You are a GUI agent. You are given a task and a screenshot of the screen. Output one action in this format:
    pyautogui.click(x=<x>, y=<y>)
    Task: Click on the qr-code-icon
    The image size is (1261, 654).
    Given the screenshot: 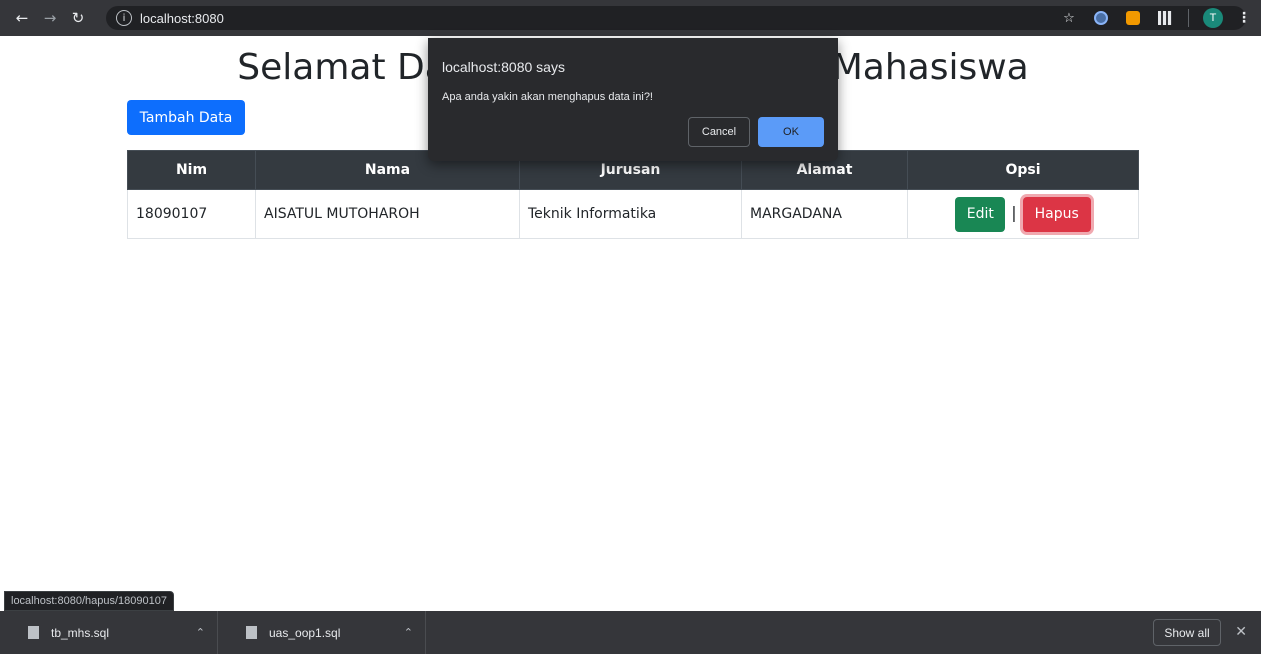 What is the action you would take?
    pyautogui.click(x=1165, y=18)
    